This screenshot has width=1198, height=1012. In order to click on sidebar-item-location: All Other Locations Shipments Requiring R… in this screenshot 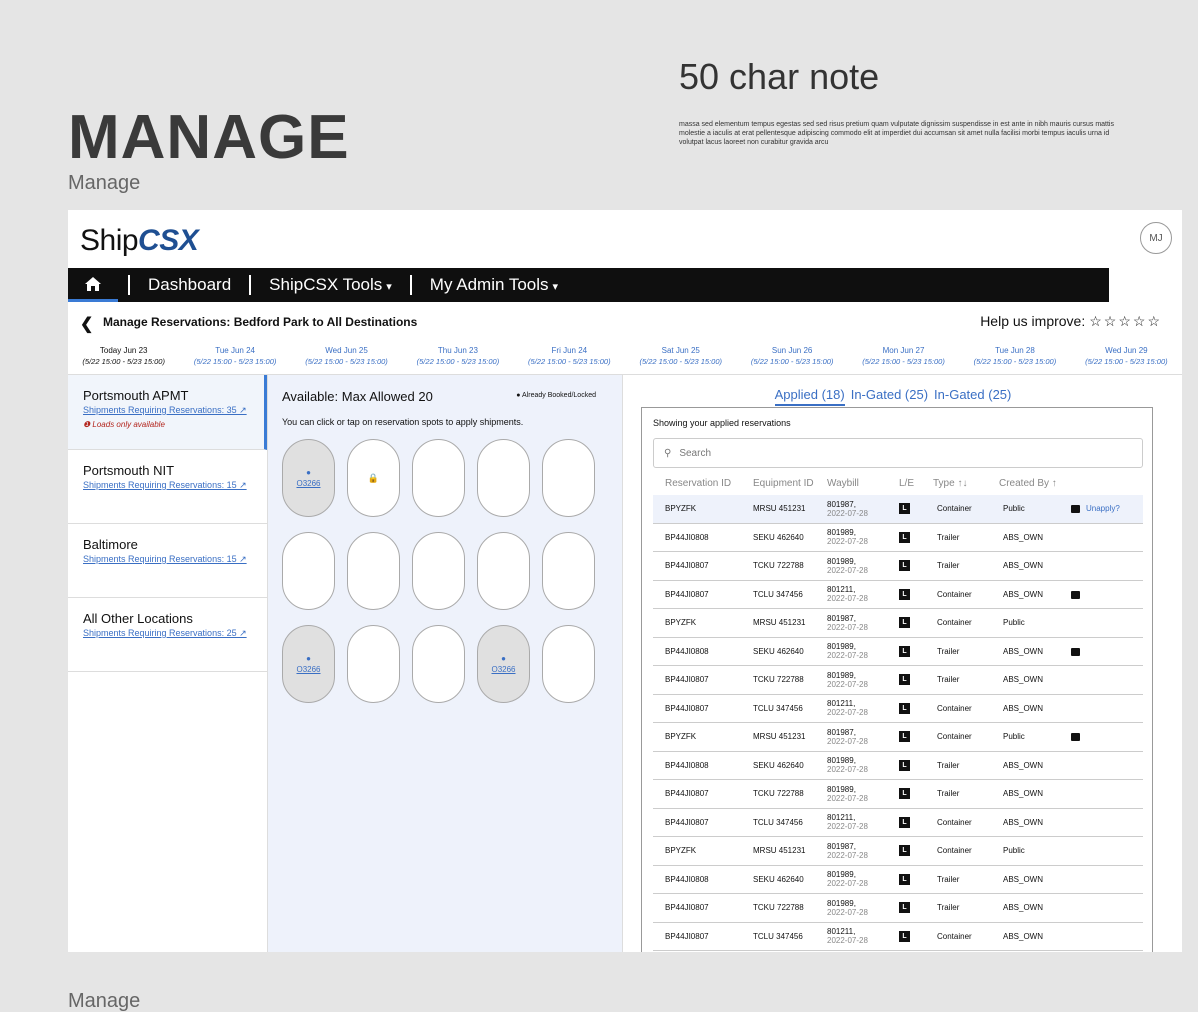, I will do `click(167, 635)`.